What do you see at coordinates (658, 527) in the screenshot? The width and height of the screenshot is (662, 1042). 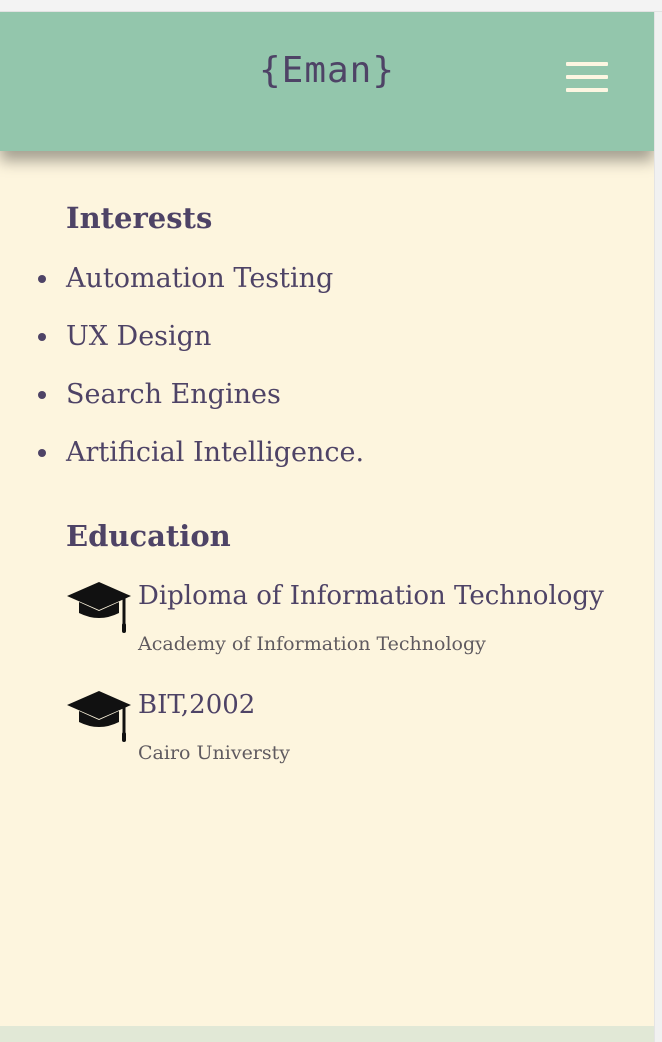 I see `window-right-edge` at bounding box center [658, 527].